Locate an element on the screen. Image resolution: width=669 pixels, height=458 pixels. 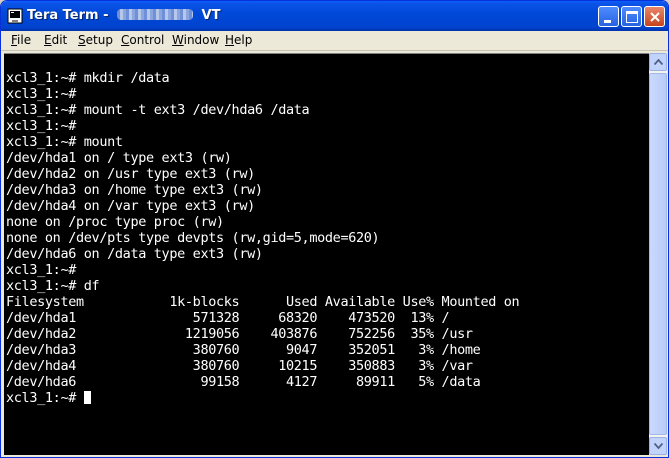
scroll-up-button is located at coordinates (658, 62).